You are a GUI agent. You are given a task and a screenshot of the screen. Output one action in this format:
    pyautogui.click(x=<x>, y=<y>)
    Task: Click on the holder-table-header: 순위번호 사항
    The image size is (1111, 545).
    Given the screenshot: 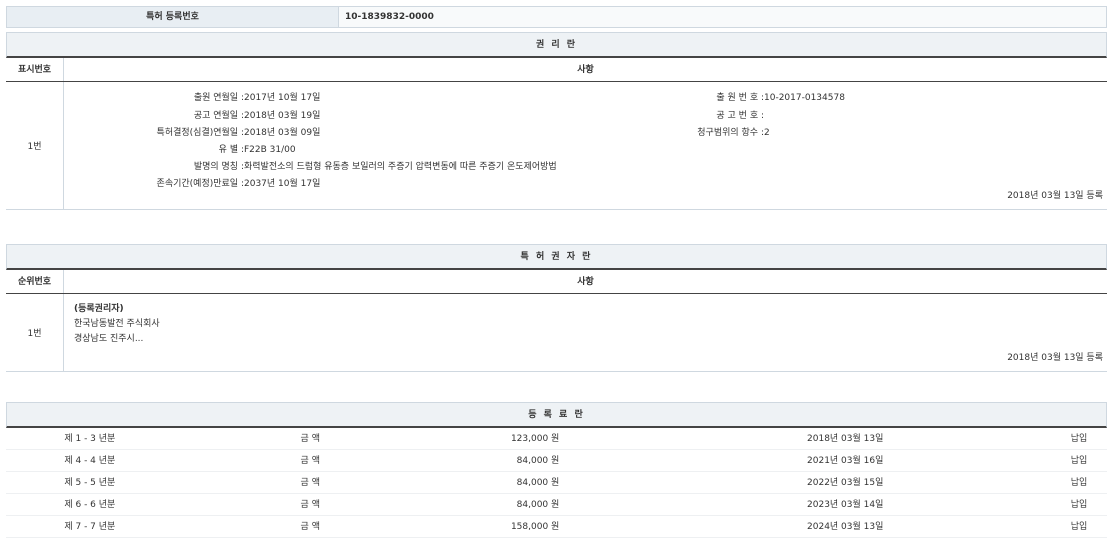 What is the action you would take?
    pyautogui.click(x=556, y=282)
    